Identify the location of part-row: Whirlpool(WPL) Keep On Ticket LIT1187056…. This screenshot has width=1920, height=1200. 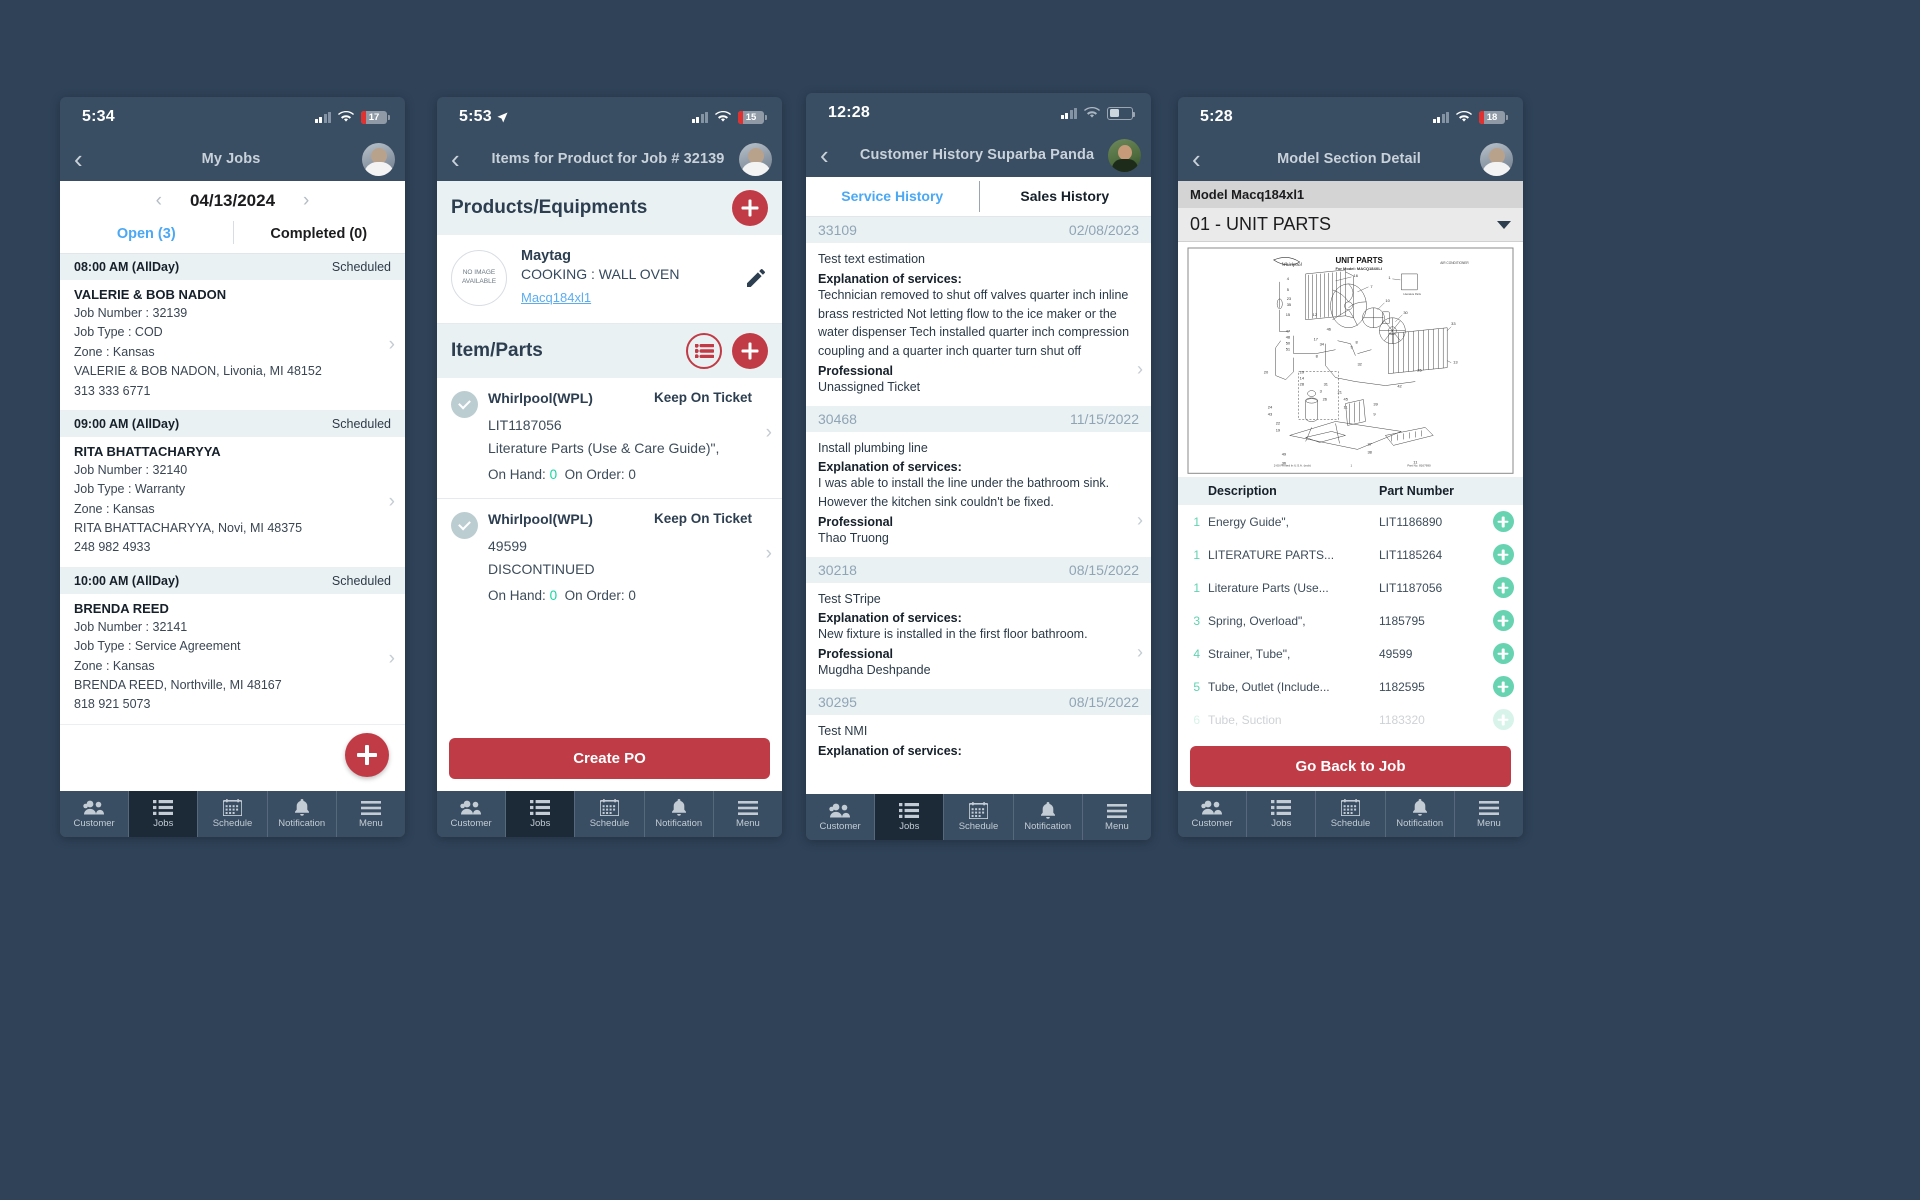
(609, 433).